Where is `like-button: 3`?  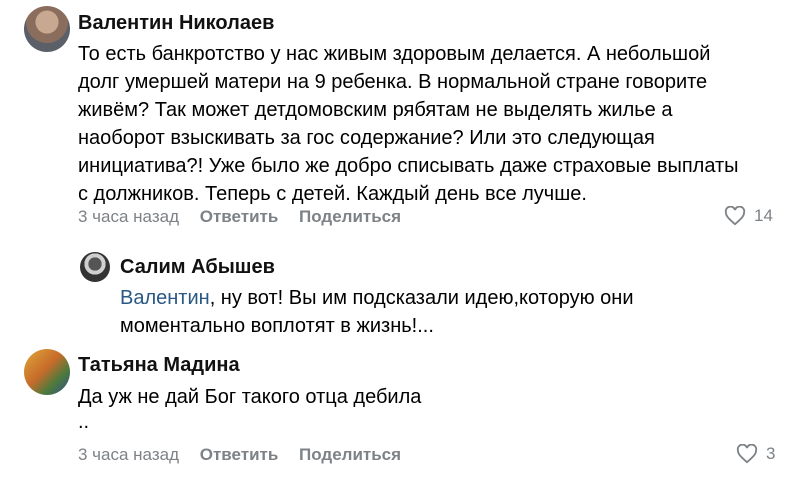 like-button: 3 is located at coordinates (755, 454).